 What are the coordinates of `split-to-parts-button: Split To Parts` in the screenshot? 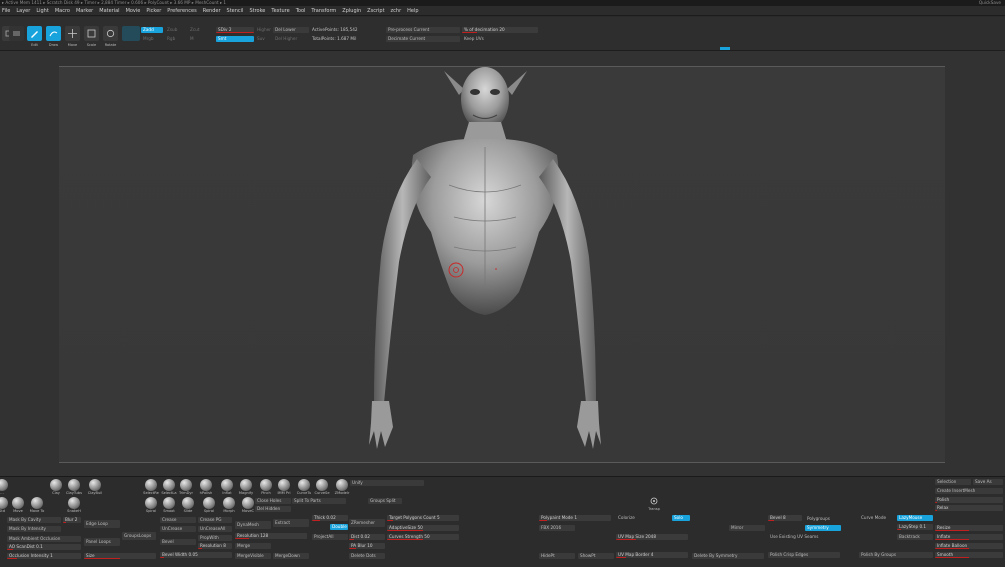 It's located at (319, 501).